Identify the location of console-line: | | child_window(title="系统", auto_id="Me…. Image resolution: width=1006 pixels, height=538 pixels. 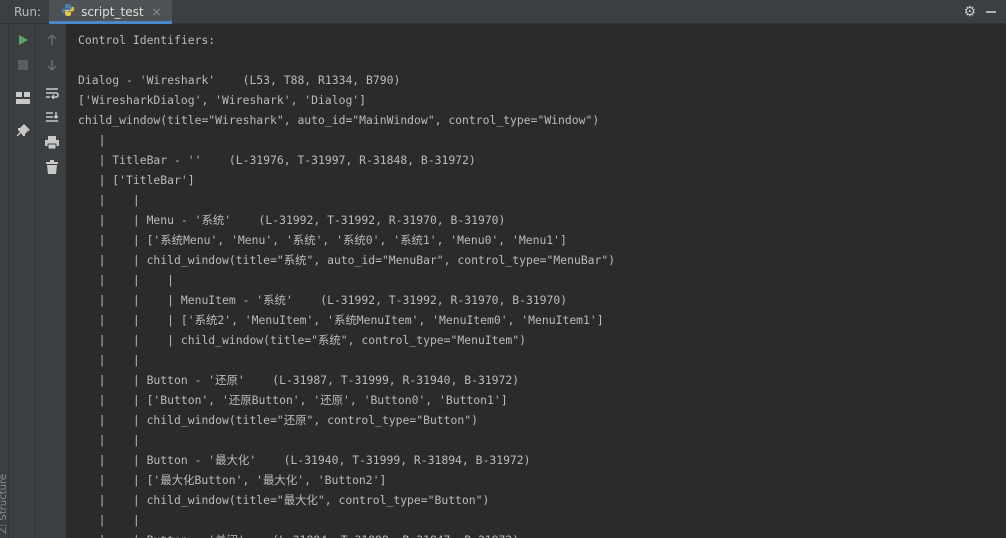
(347, 260).